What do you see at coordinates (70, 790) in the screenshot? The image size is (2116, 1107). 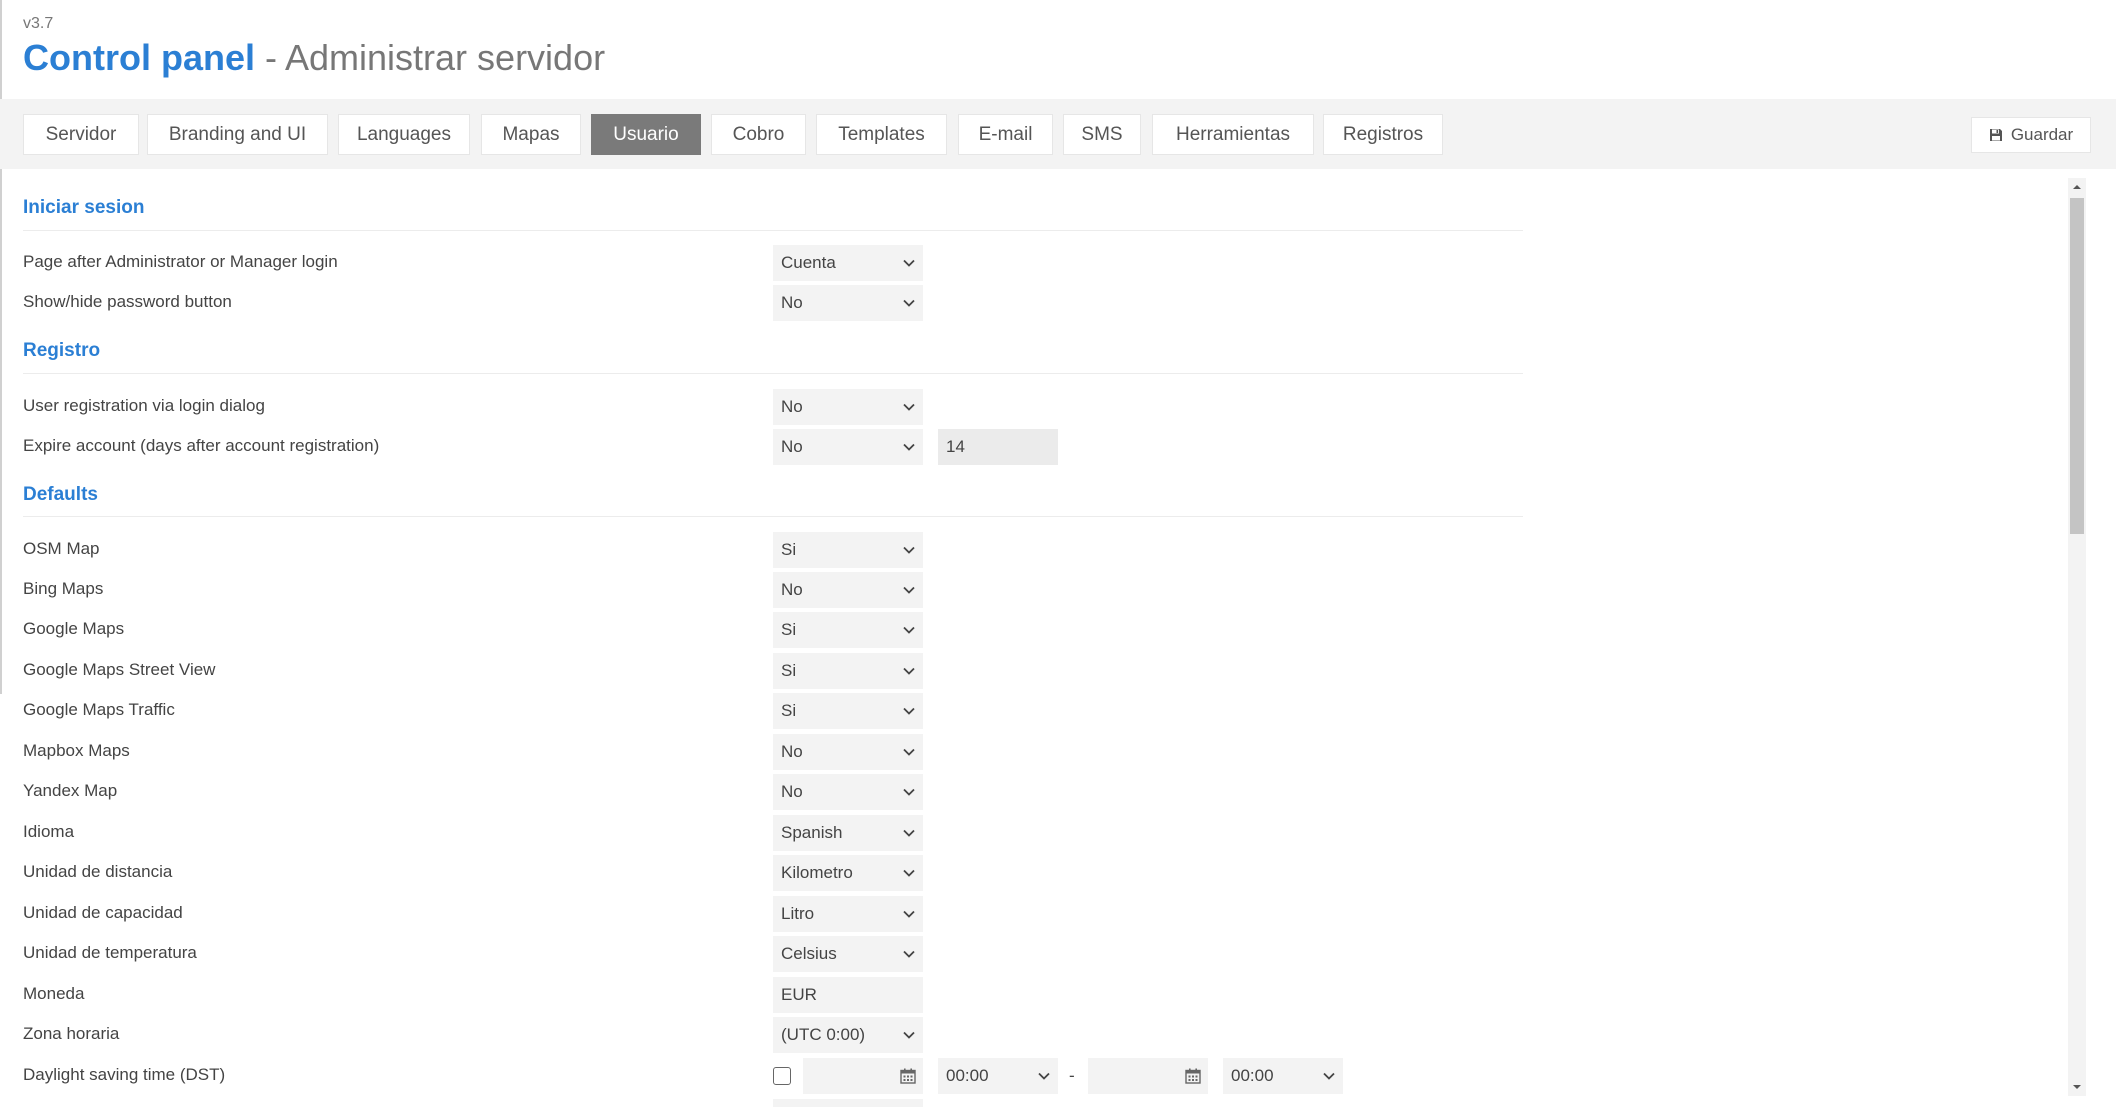 I see `yandex-map-label: Yandex Map` at bounding box center [70, 790].